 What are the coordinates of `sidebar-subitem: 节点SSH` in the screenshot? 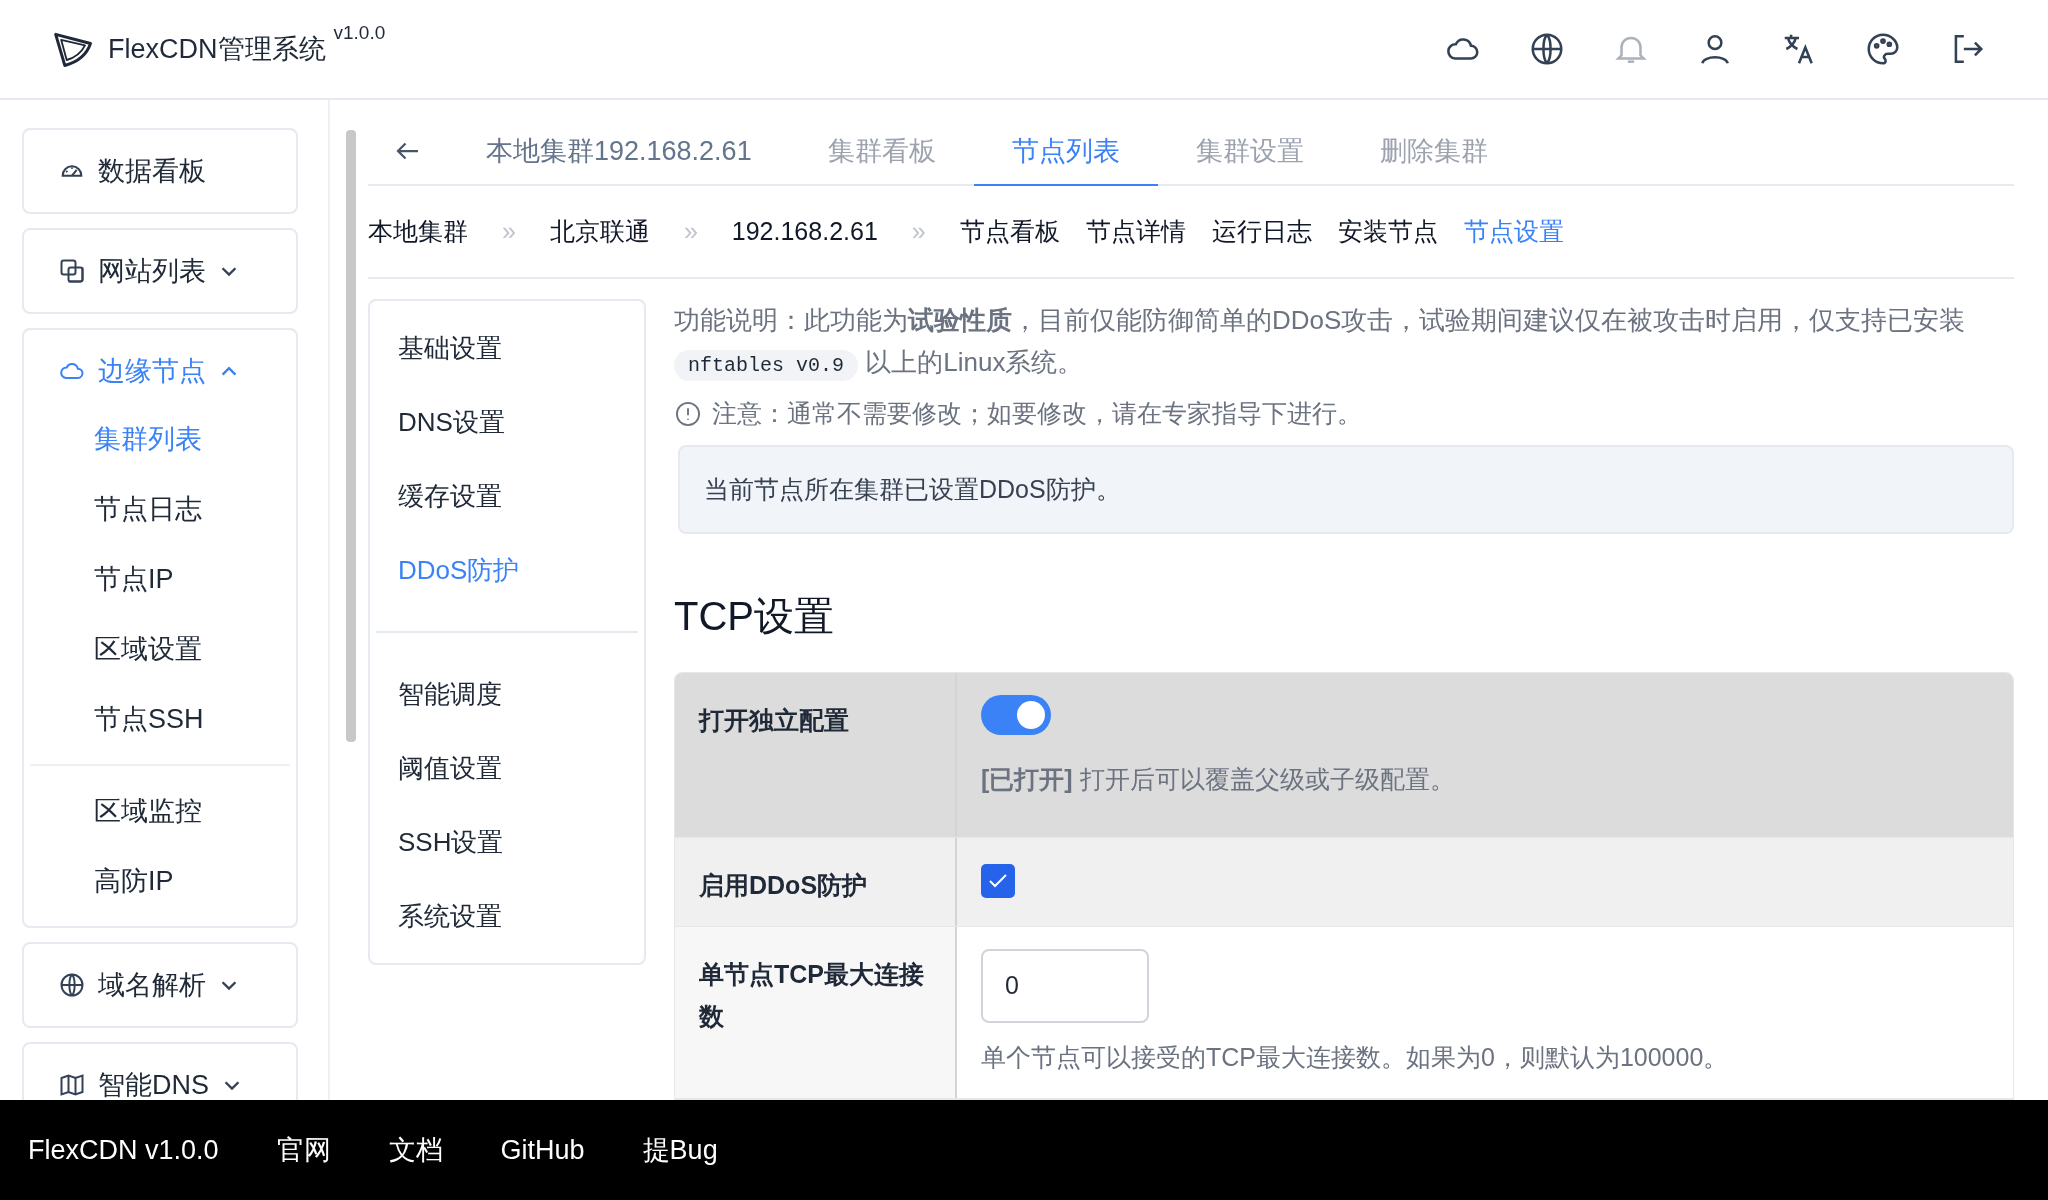 It's located at (160, 719).